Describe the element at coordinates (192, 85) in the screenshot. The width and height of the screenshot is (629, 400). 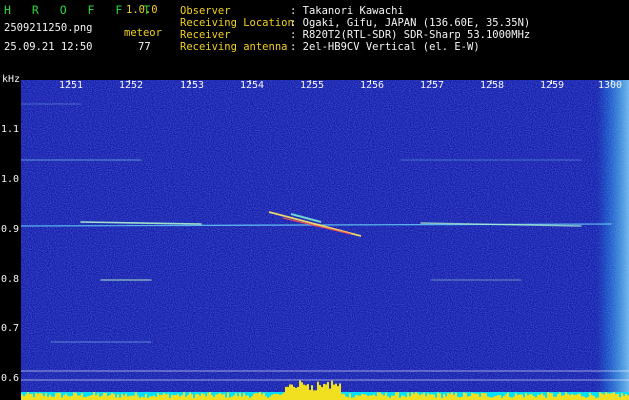
I see `x-tick-label: 1253` at that location.